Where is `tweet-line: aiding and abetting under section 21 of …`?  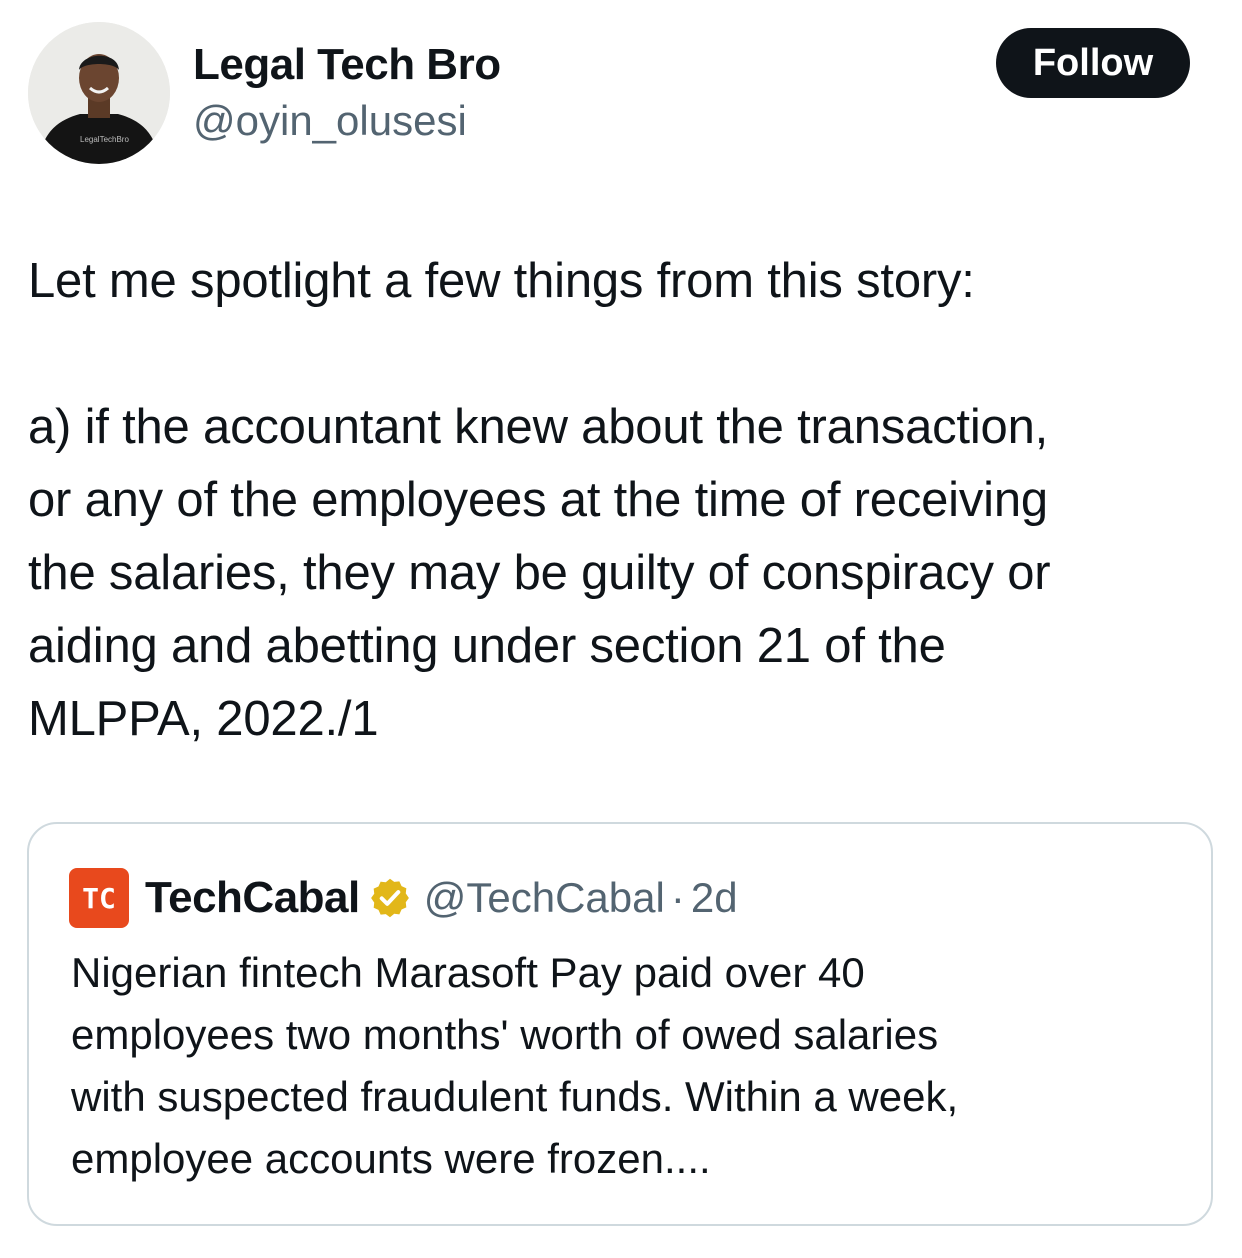 tweet-line: aiding and abetting under section 21 of … is located at coordinates (487, 646).